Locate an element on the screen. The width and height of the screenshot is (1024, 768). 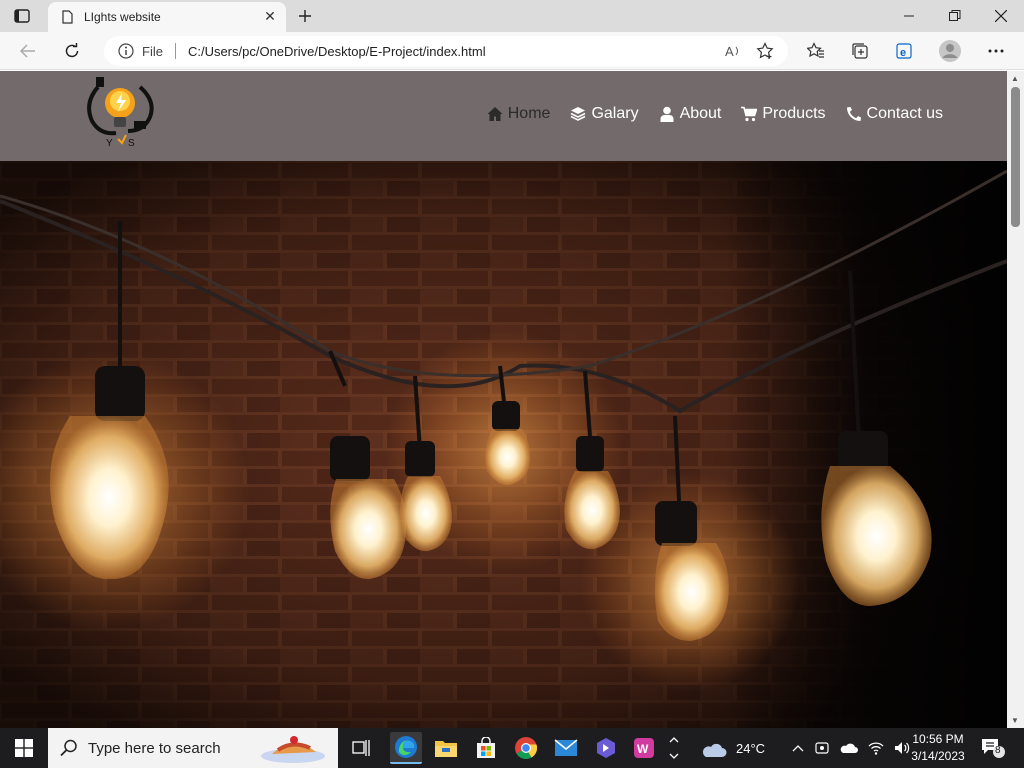
tray-chevron-icon is located at coordinates (798, 748).